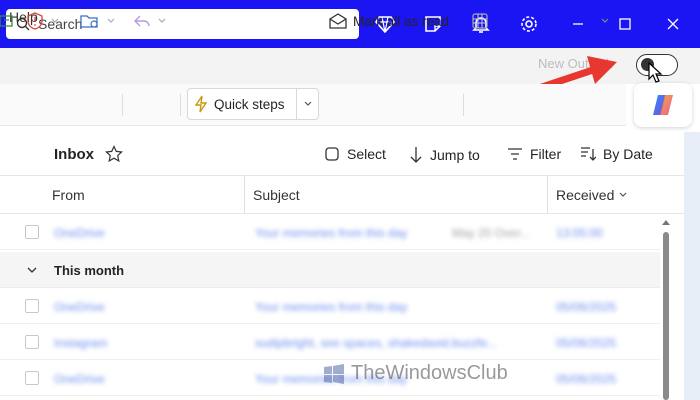 This screenshot has height=400, width=700. What do you see at coordinates (74, 154) in the screenshot?
I see `folder-title: Inbox` at bounding box center [74, 154].